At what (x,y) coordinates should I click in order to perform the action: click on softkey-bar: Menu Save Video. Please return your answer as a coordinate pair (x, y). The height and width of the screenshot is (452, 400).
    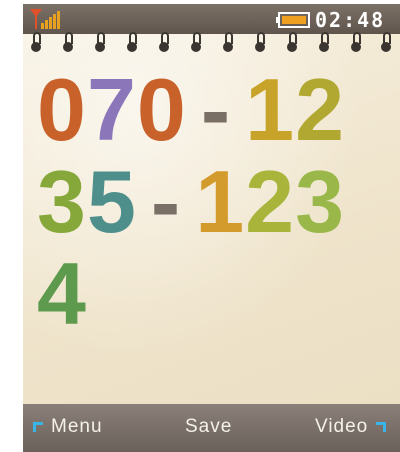
    Looking at the image, I should click on (211, 428).